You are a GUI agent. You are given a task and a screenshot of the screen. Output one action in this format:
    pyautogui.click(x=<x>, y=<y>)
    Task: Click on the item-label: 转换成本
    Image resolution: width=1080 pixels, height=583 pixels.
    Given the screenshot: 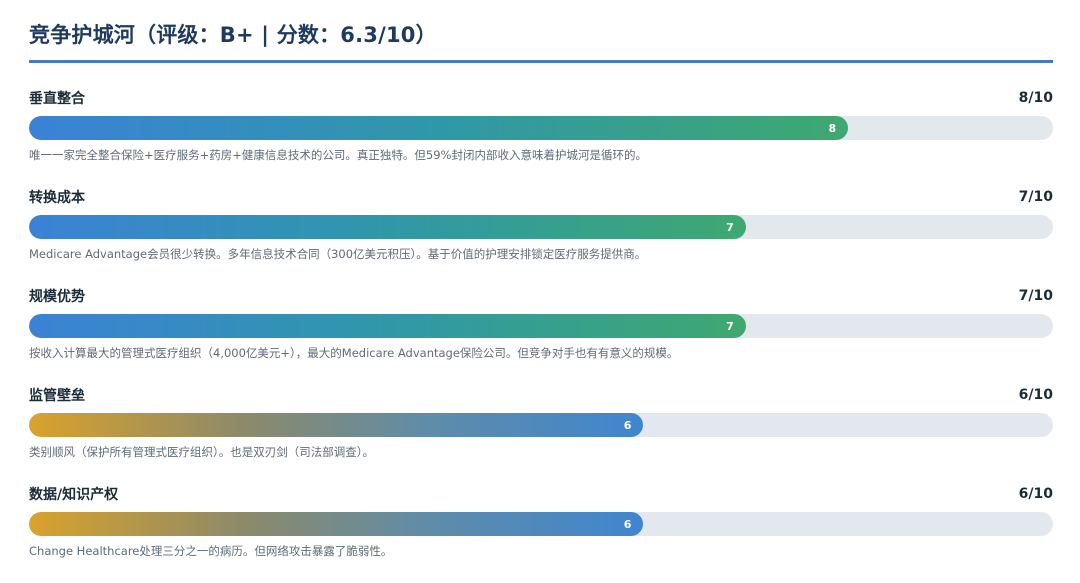 What is the action you would take?
    pyautogui.click(x=57, y=198)
    